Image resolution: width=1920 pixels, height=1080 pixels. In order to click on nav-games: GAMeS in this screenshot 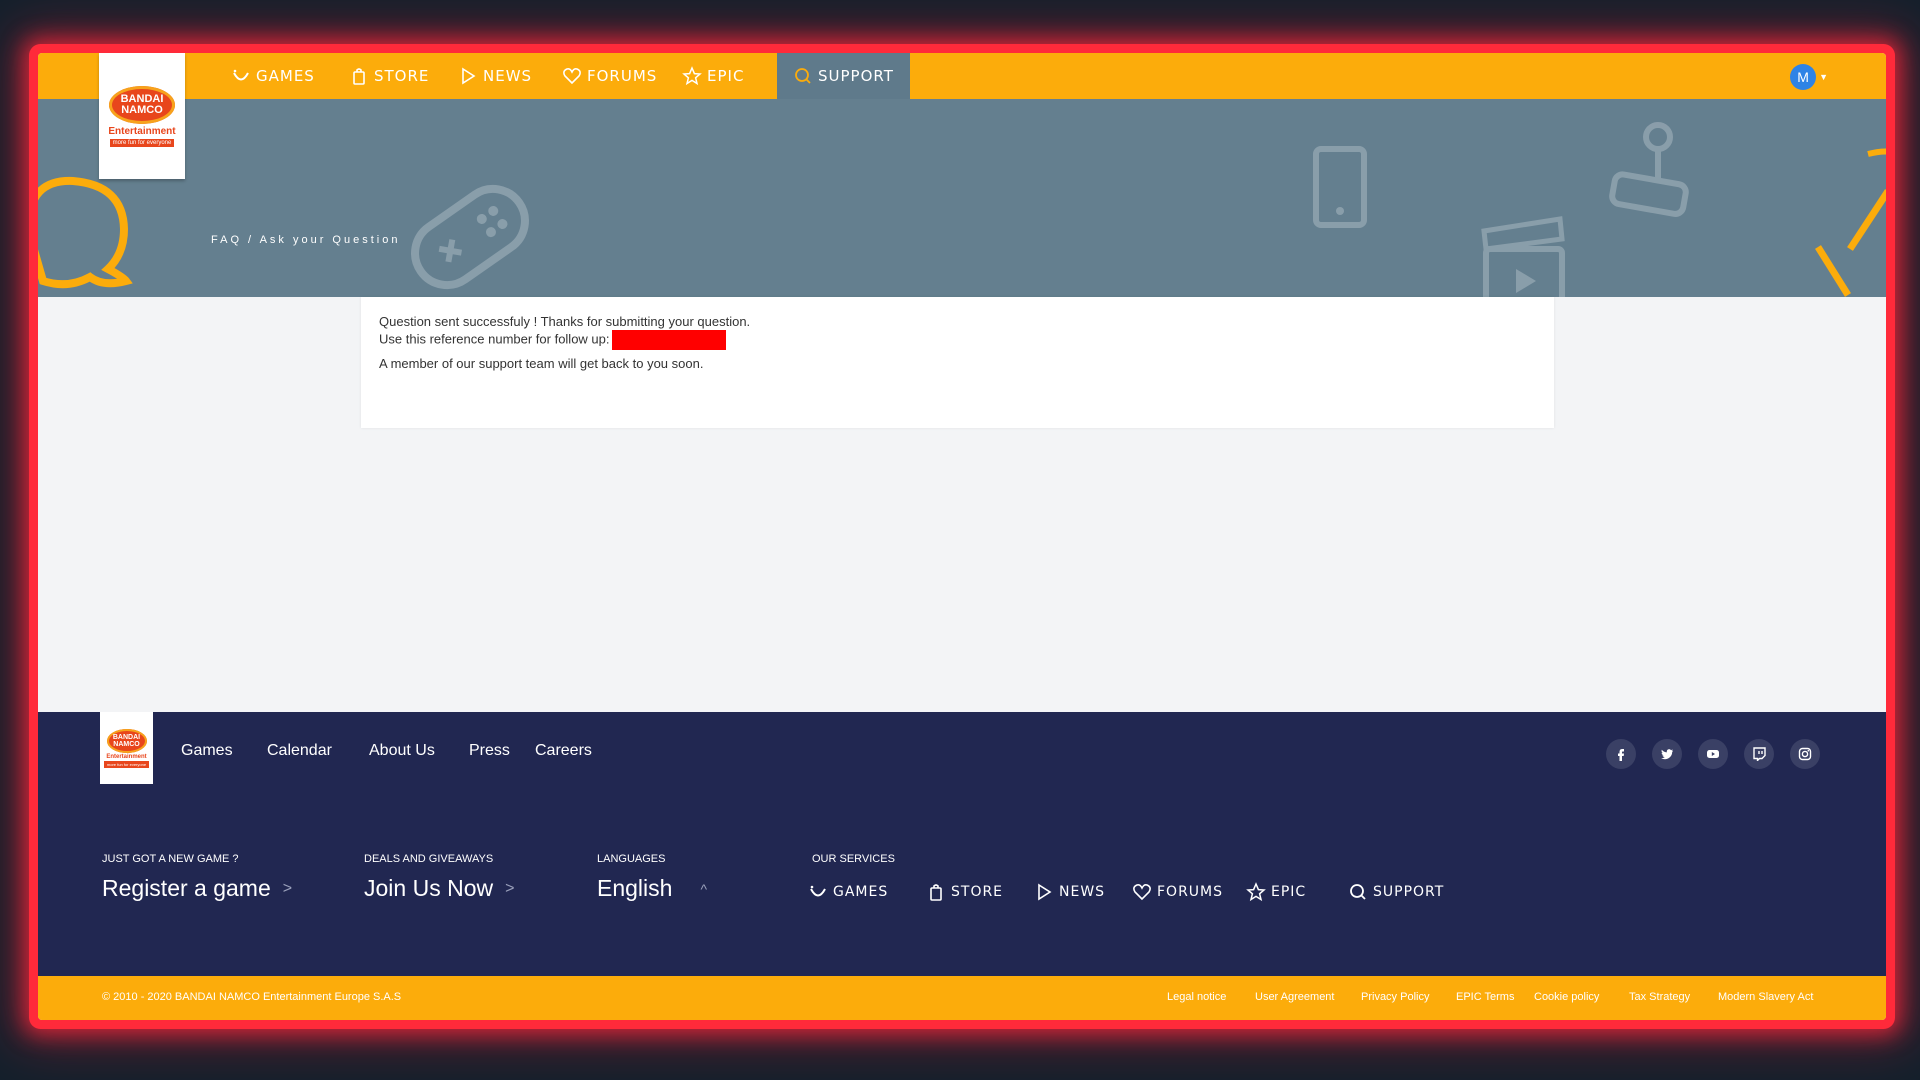, I will do `click(273, 76)`.